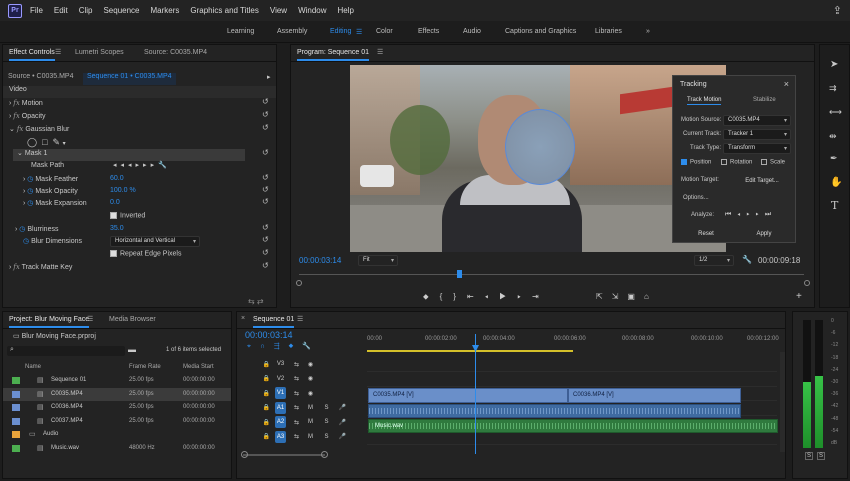 Image resolution: width=850 pixels, height=481 pixels. I want to click on menu-help: Help, so click(346, 10).